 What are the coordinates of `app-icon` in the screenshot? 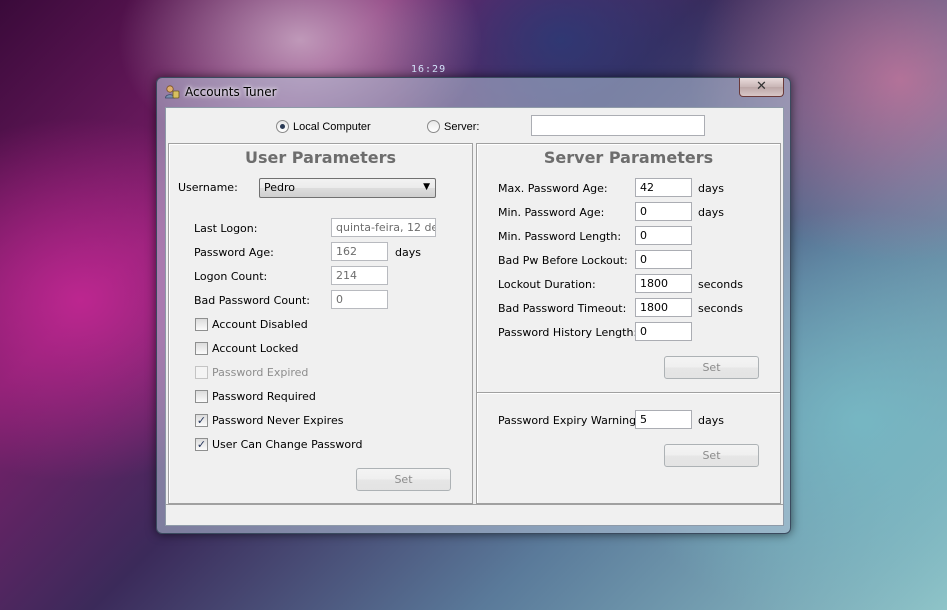 It's located at (172, 92).